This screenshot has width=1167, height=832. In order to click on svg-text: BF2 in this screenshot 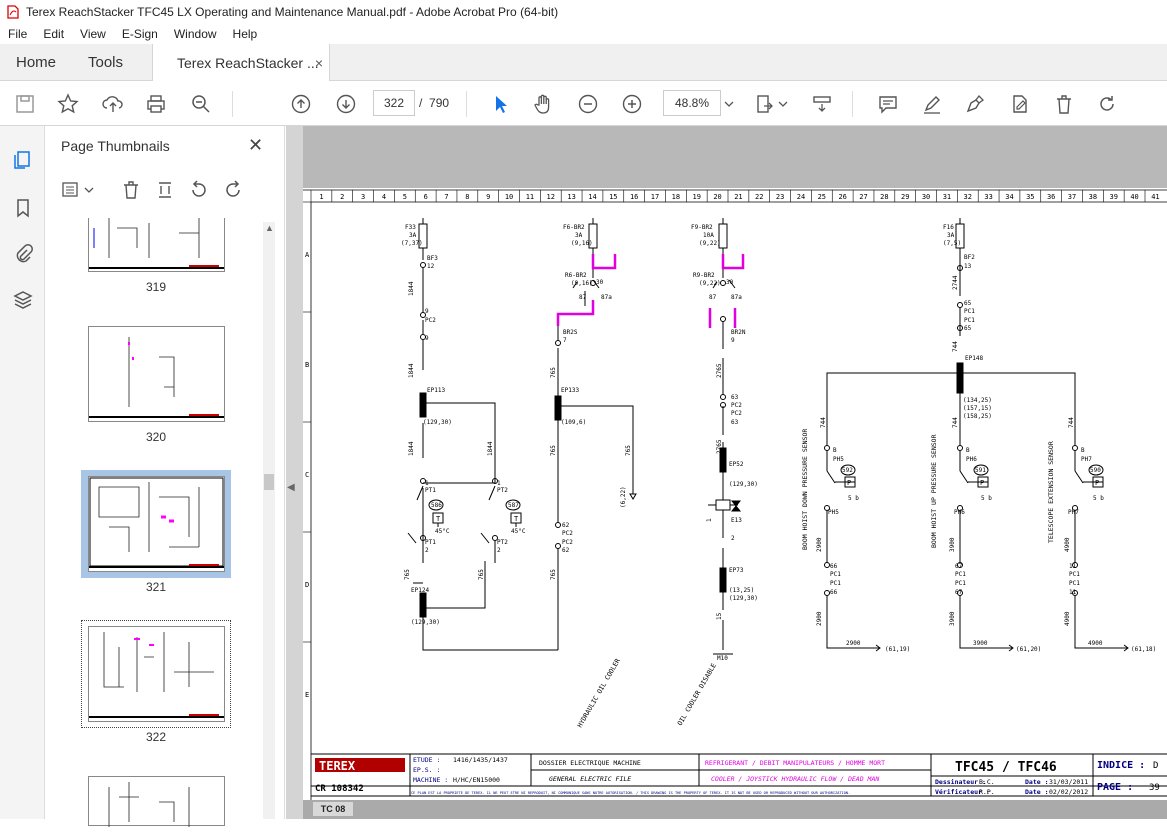, I will do `click(969, 257)`.